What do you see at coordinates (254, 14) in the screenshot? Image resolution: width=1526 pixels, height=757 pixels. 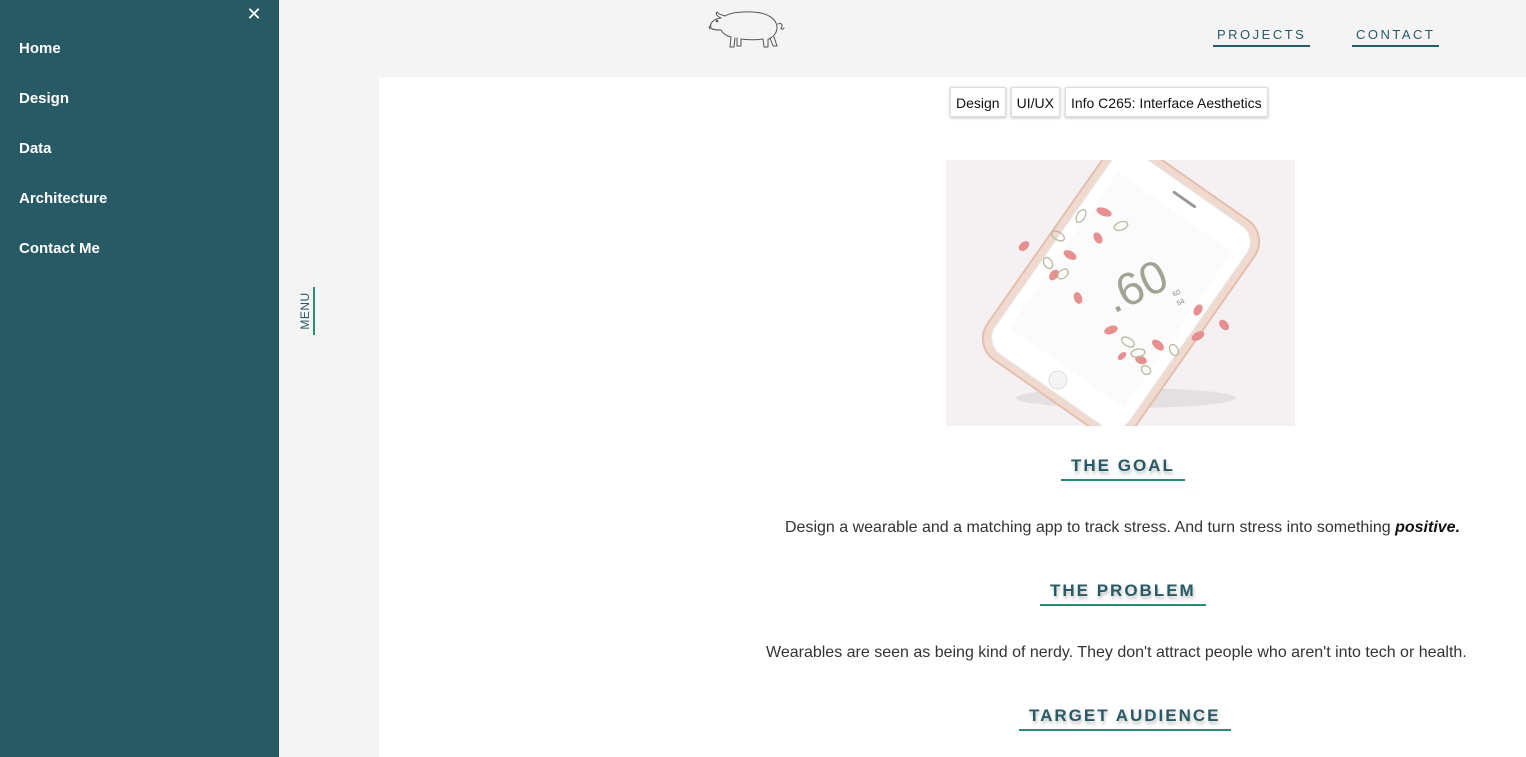 I see `close-icon: ✕` at bounding box center [254, 14].